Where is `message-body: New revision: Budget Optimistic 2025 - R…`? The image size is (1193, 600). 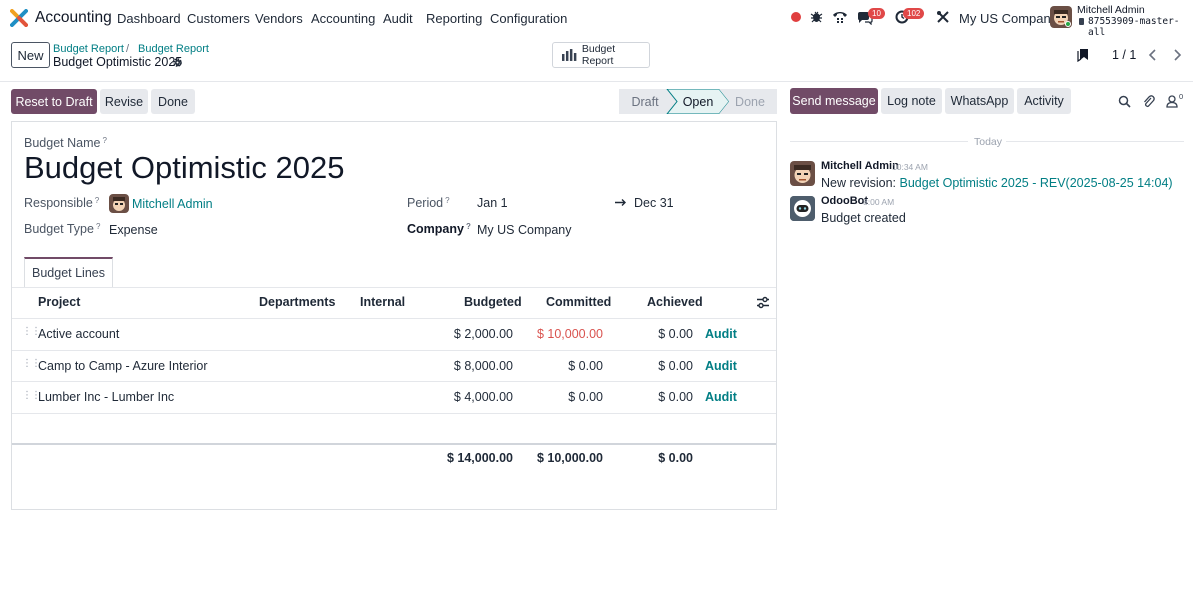
message-body: New revision: Budget Optimistic 2025 - R… is located at coordinates (997, 183).